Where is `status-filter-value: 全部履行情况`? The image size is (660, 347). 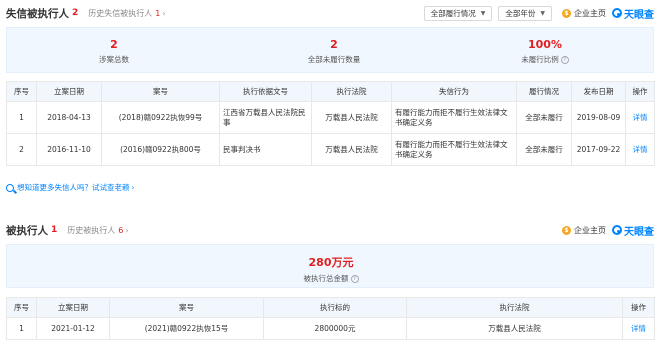 status-filter-value: 全部履行情况 is located at coordinates (453, 13).